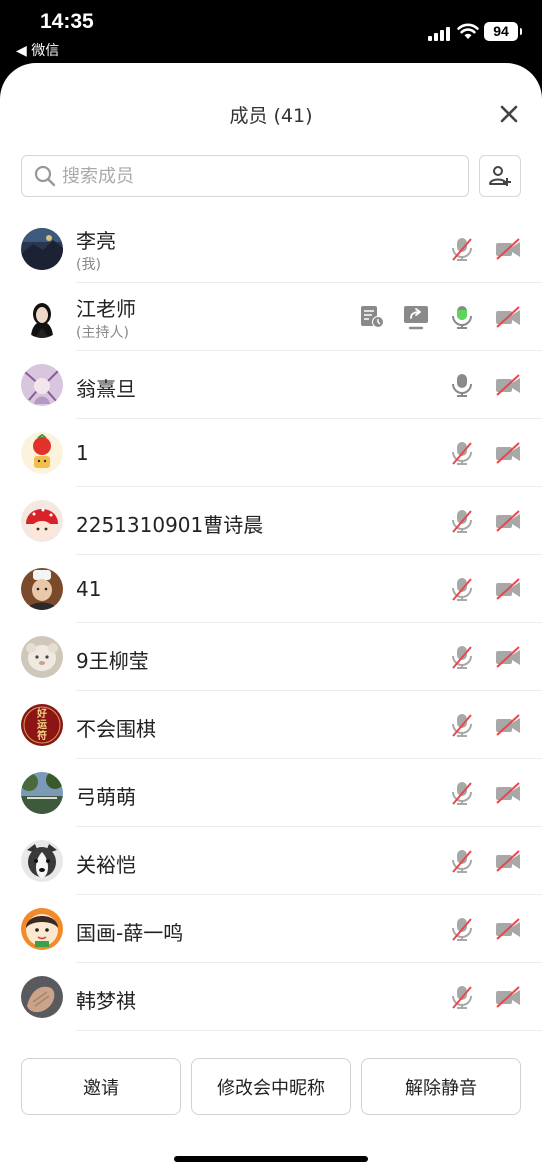 This screenshot has width=542, height=1173. I want to click on add-member-button, so click(500, 176).